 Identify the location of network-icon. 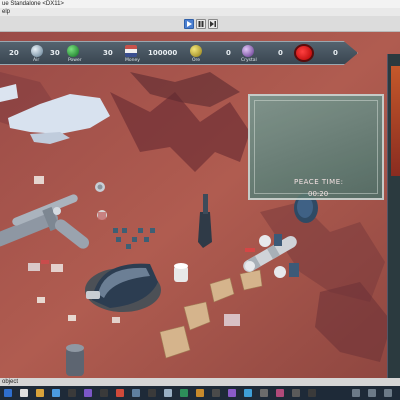
(388, 393).